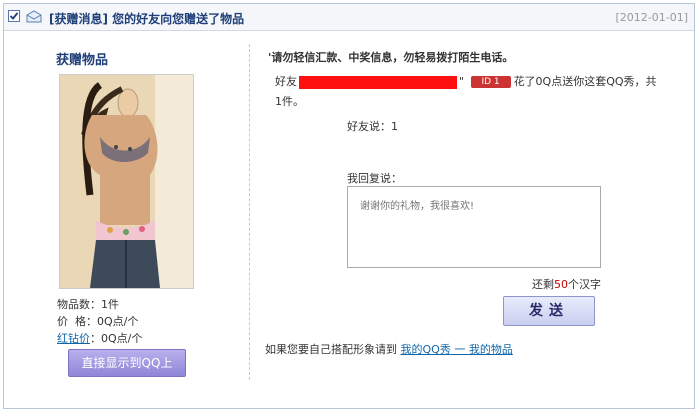 The image size is (700, 414). Describe the element at coordinates (584, 284) in the screenshot. I see `remaining-suffix: 个汉字` at that location.